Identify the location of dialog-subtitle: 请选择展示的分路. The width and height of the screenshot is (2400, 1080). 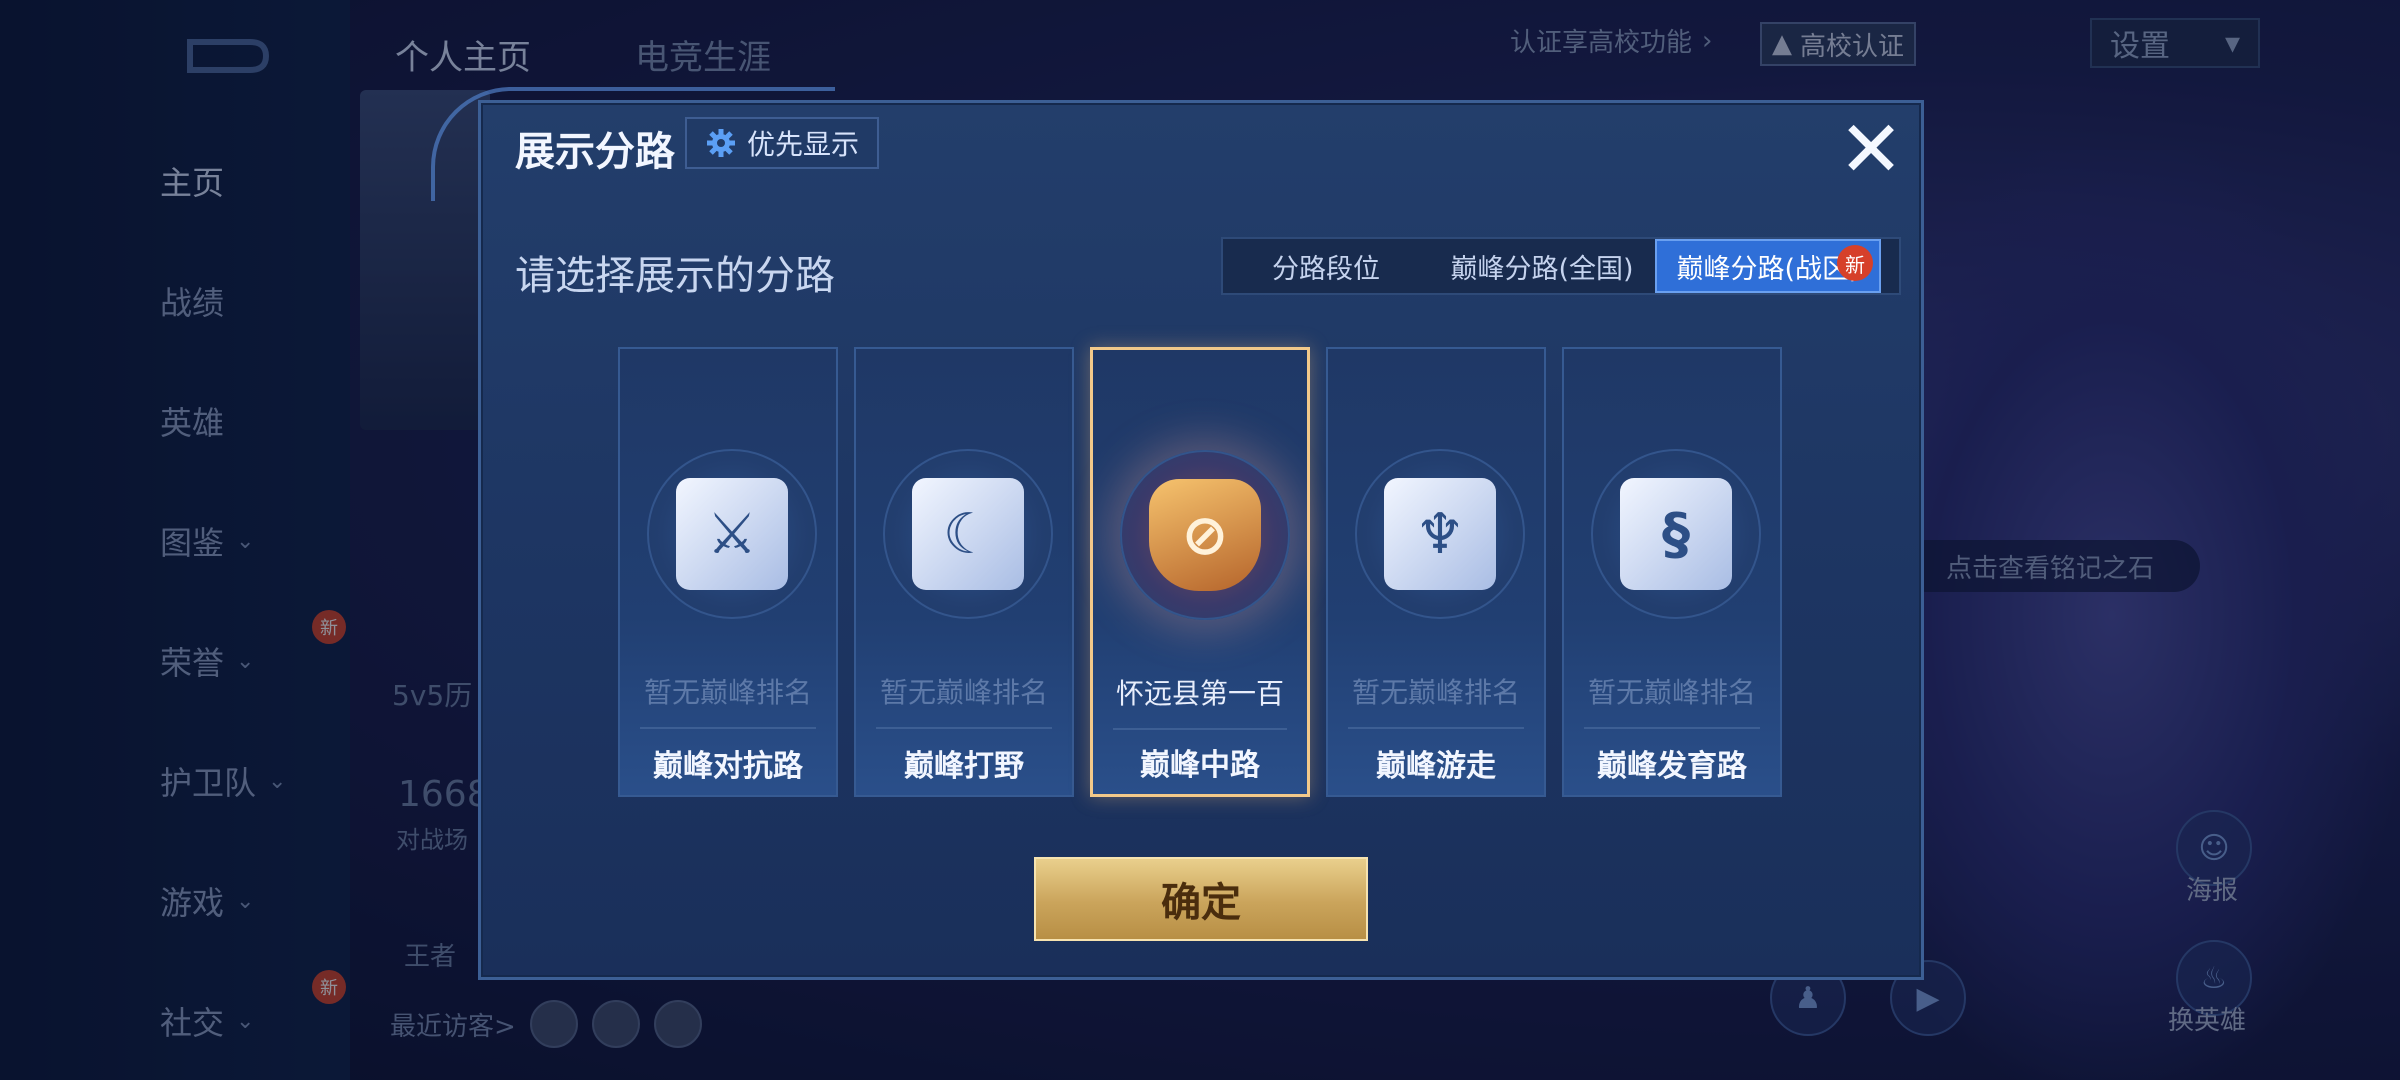
(675, 276).